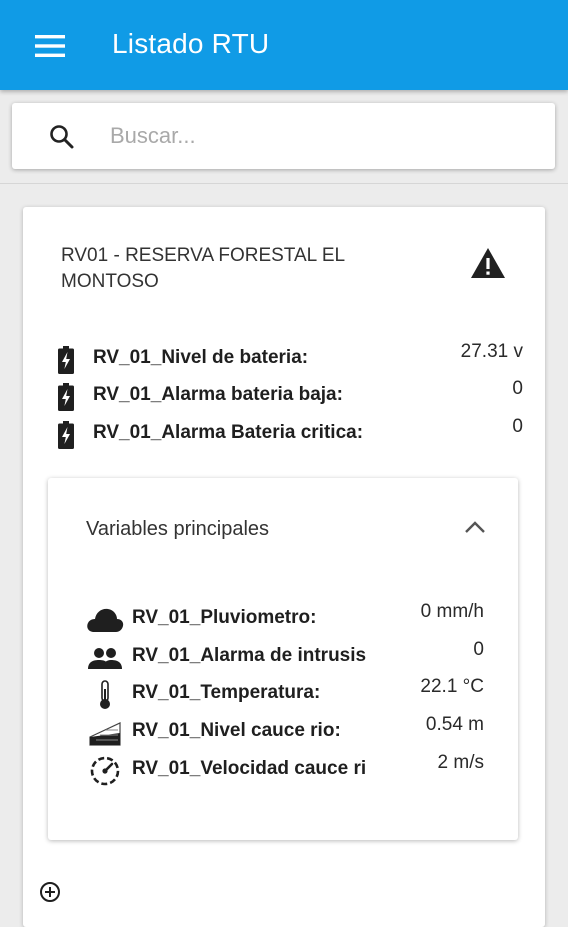 This screenshot has height=927, width=568. I want to click on menu-icon, so click(50, 46).